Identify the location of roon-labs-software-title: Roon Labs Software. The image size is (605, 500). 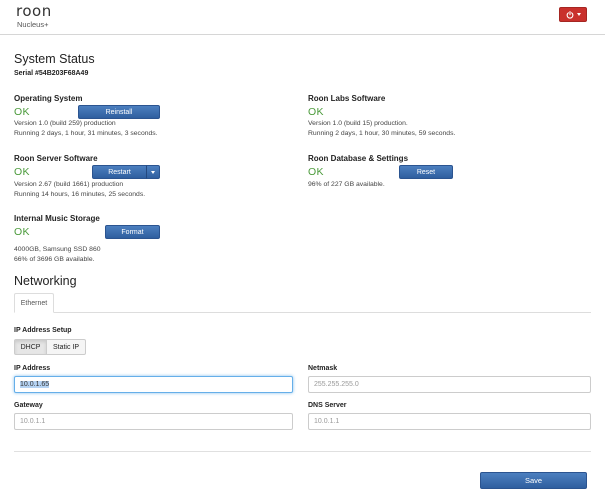
(347, 98).